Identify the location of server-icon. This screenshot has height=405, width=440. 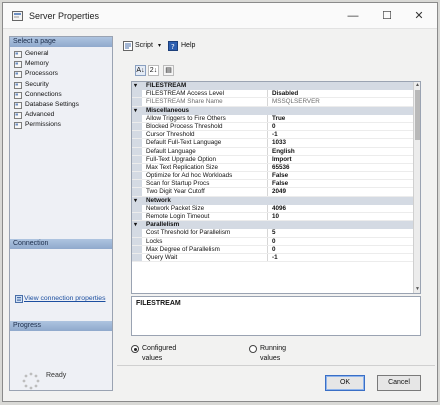
(17, 16).